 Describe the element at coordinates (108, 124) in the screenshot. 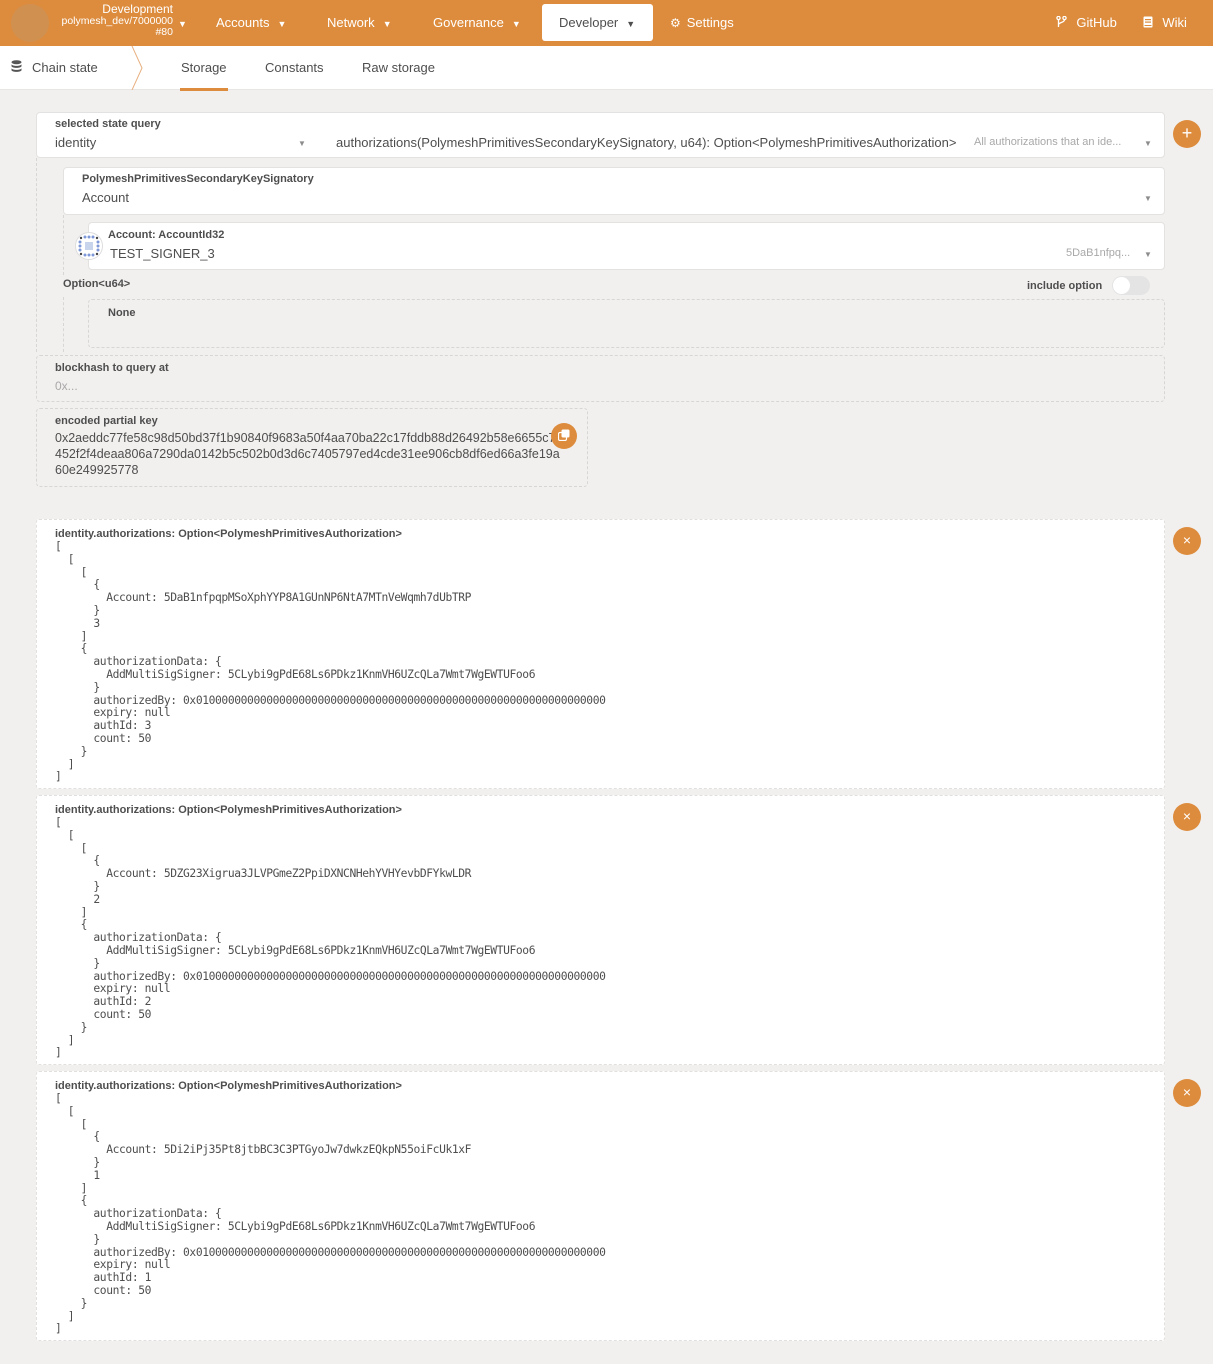

I see `state-query-label: selected state query` at that location.